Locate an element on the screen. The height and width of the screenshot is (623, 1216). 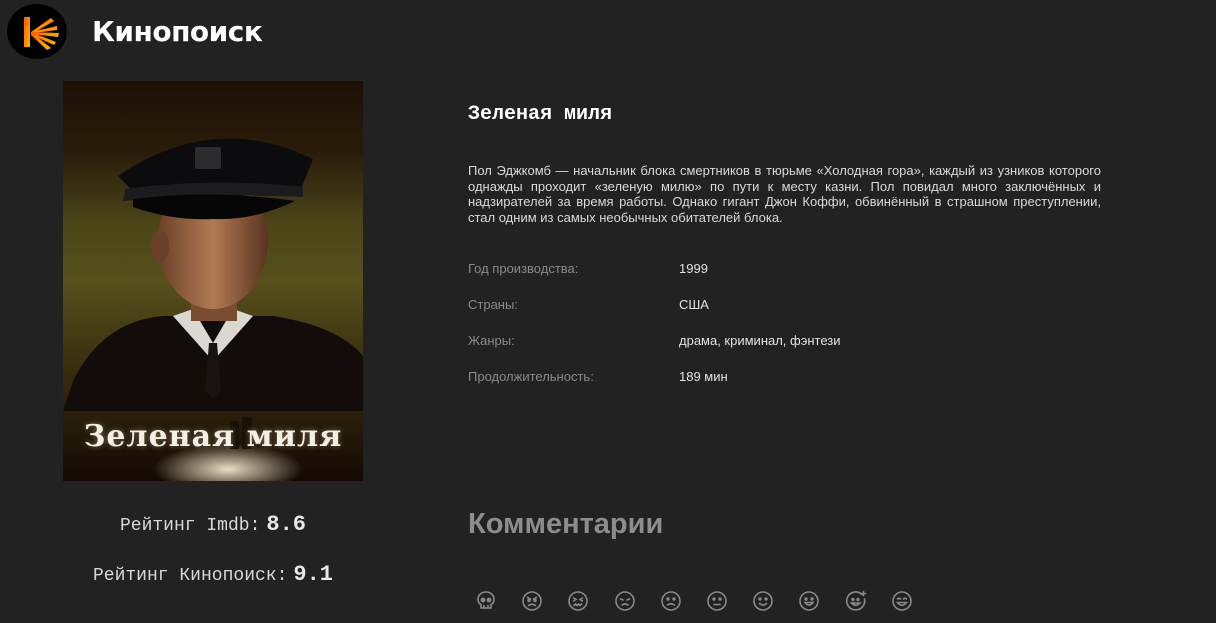
logo: Кинопоиск is located at coordinates (135, 31).